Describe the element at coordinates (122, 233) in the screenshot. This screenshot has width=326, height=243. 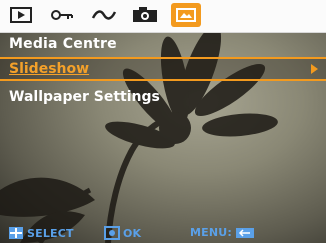
I see `hint-ok: OK` at that location.